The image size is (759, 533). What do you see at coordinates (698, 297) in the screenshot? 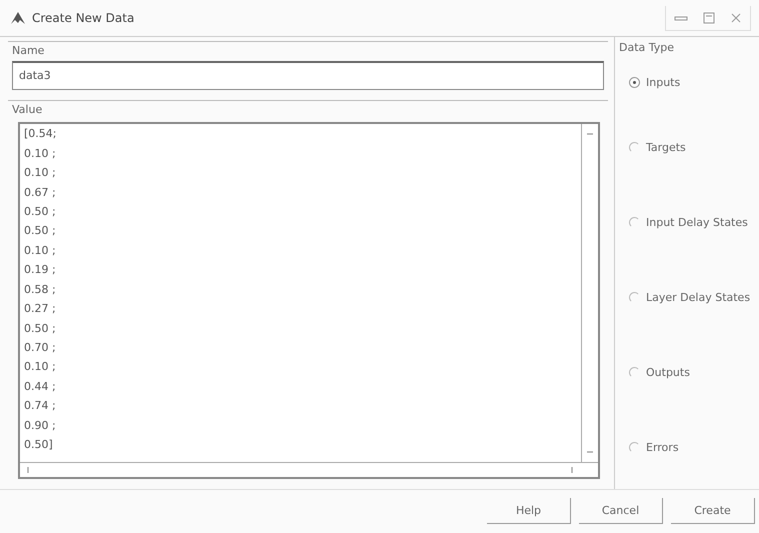
I see `radio-label: Layer Delay States` at bounding box center [698, 297].